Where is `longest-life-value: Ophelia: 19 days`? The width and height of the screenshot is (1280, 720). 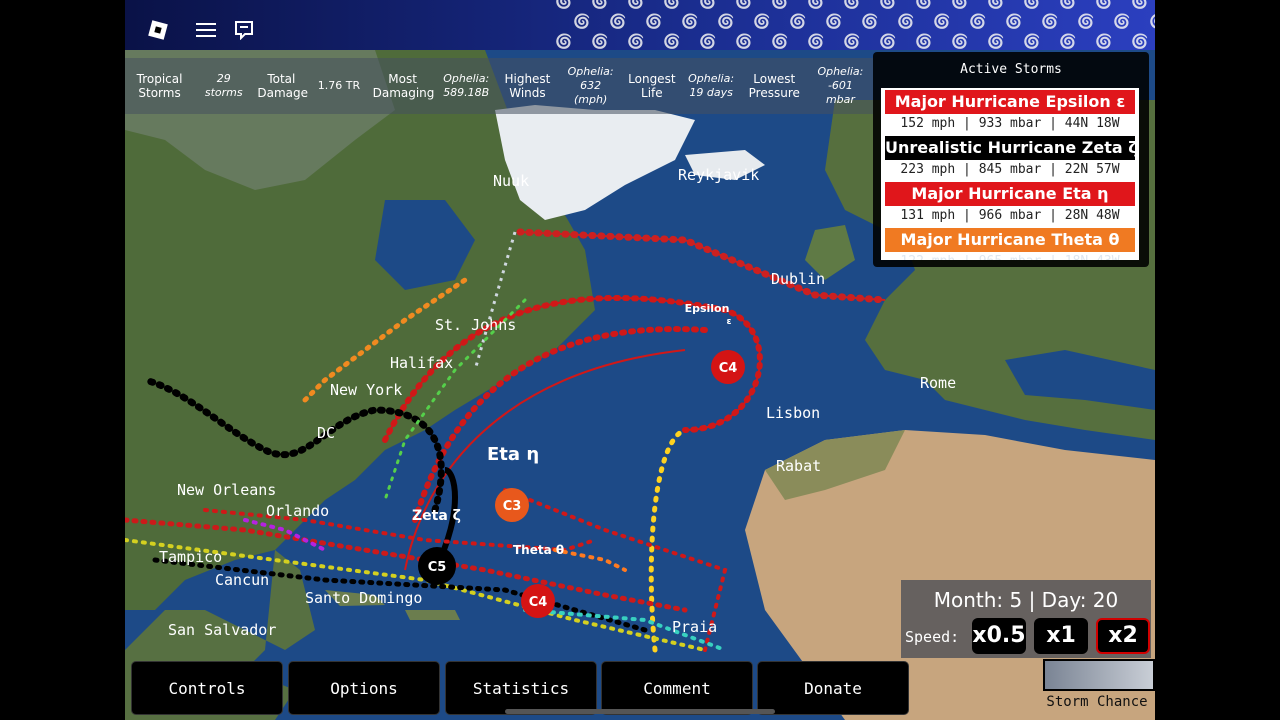
longest-life-value: Ophelia: 19 days is located at coordinates (711, 85).